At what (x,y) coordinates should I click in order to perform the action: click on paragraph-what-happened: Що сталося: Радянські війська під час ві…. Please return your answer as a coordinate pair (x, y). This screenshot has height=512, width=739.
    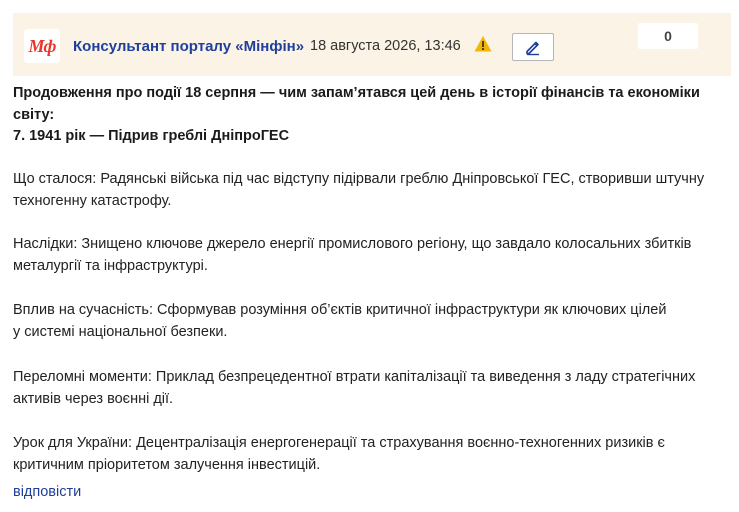
    Looking at the image, I should click on (359, 190).